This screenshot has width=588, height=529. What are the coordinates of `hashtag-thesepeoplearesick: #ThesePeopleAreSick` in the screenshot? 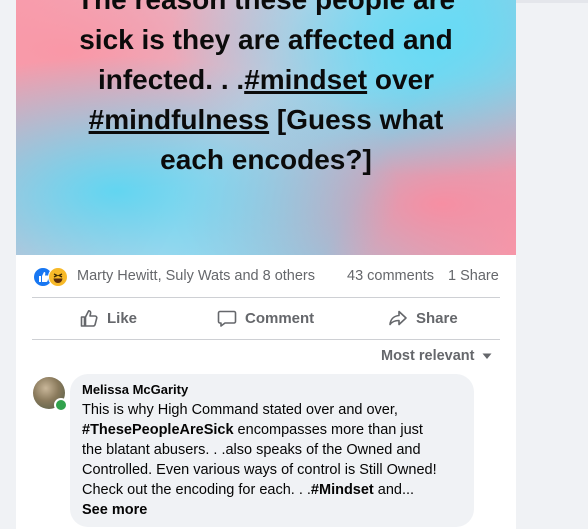 It's located at (158, 430).